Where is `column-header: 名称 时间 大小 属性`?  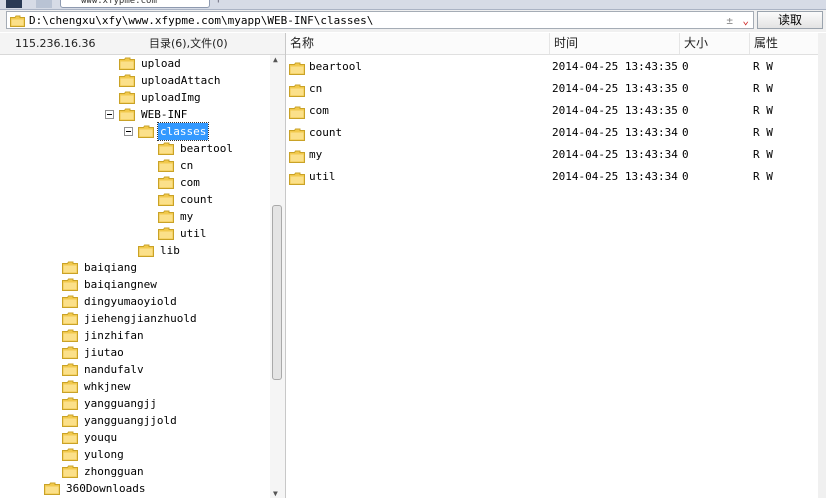 column-header: 名称 时间 大小 属性 is located at coordinates (556, 44).